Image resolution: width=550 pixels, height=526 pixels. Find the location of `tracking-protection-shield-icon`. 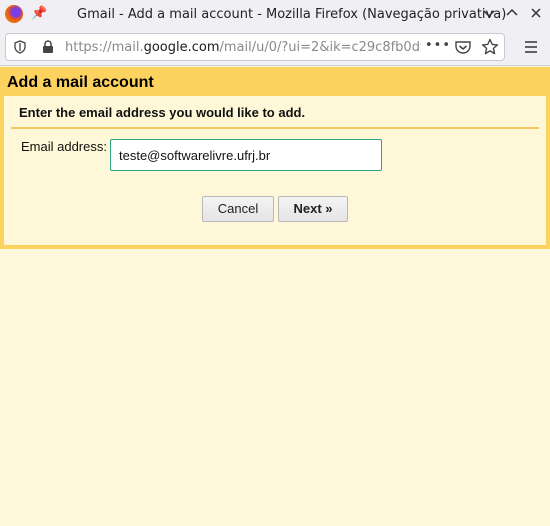

tracking-protection-shield-icon is located at coordinates (20, 47).